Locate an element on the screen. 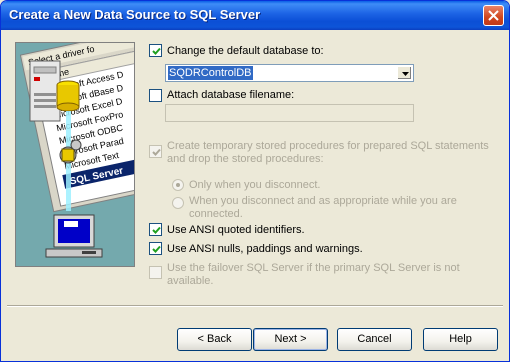 Image resolution: width=510 pixels, height=362 pixels. database-select-dropdown-button is located at coordinates (404, 73).